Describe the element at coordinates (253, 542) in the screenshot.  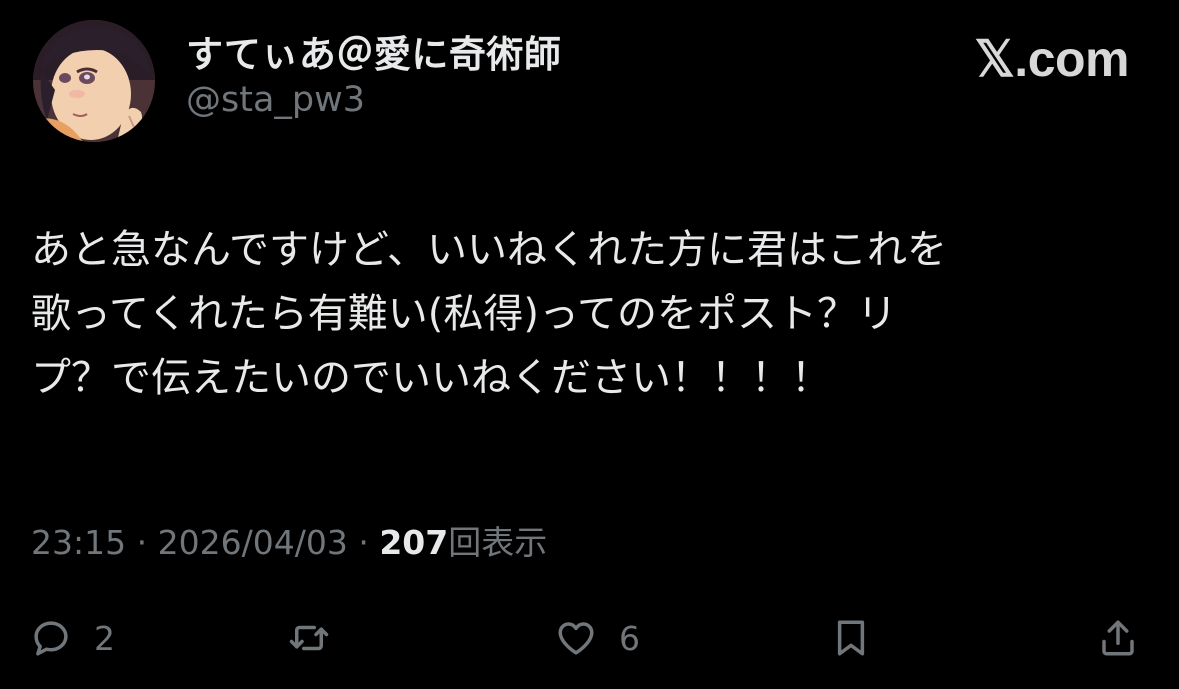
I see `tweet-date: 2026/04/03` at that location.